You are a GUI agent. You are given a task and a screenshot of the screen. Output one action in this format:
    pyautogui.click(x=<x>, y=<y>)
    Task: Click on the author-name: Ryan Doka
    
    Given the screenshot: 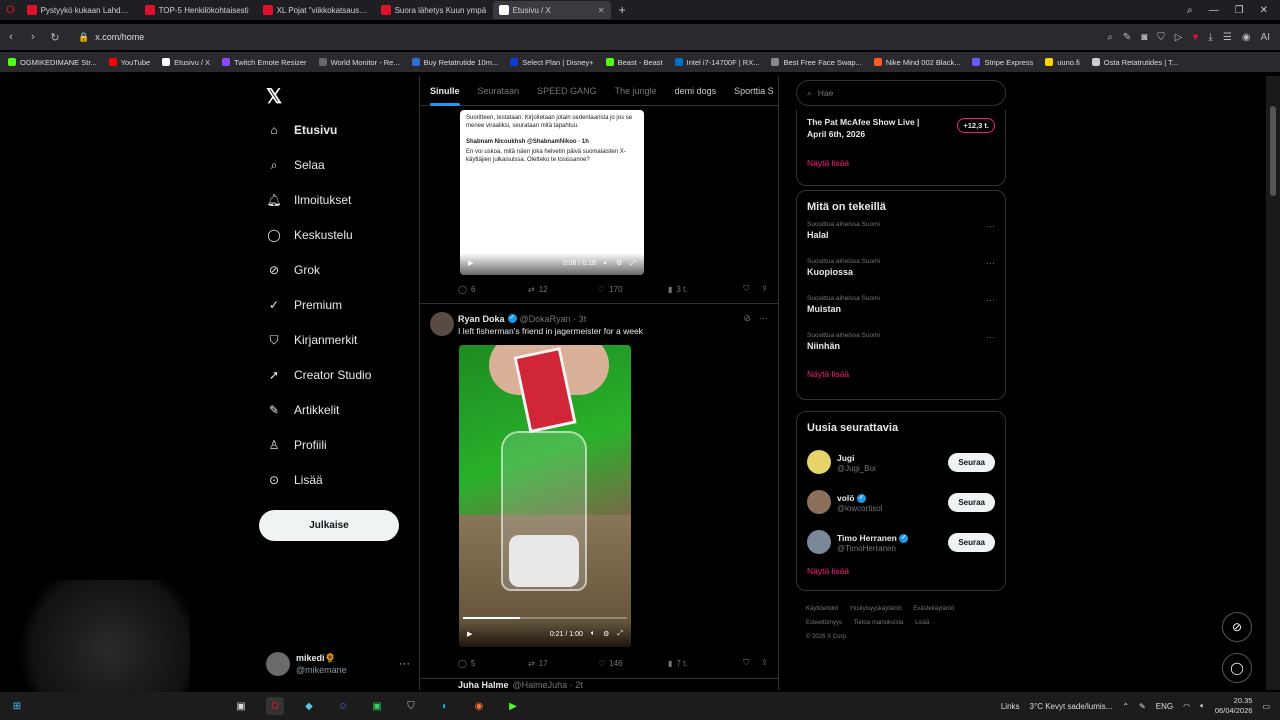 What is the action you would take?
    pyautogui.click(x=481, y=319)
    